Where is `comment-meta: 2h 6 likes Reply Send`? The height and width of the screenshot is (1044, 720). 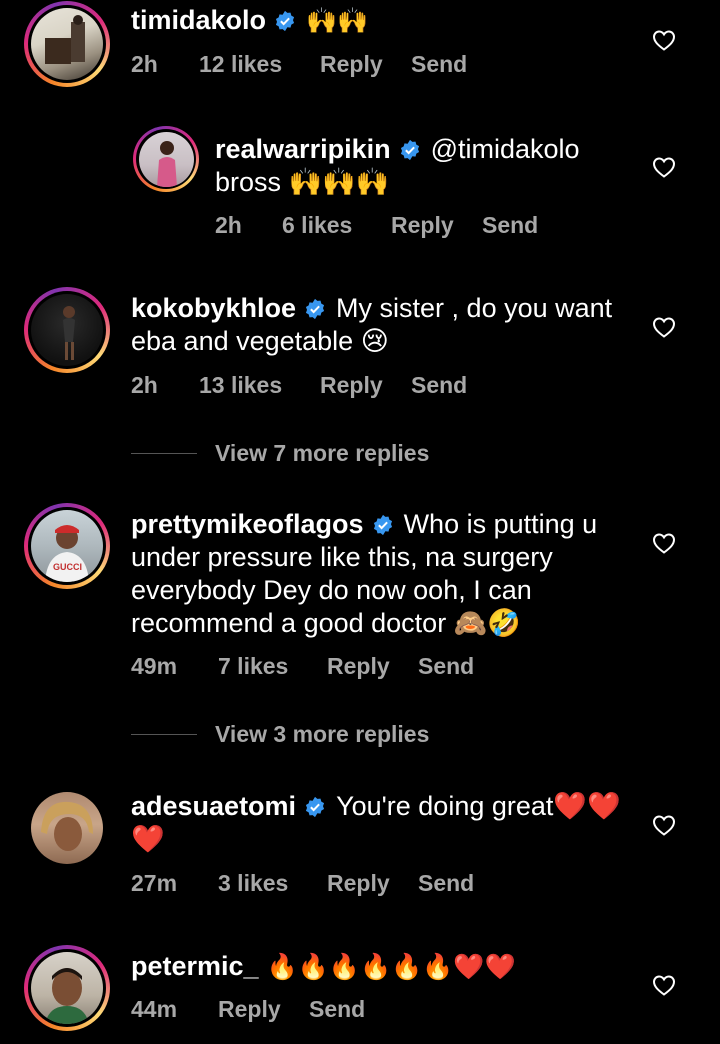 comment-meta: 2h 6 likes Reply Send is located at coordinates (376, 225).